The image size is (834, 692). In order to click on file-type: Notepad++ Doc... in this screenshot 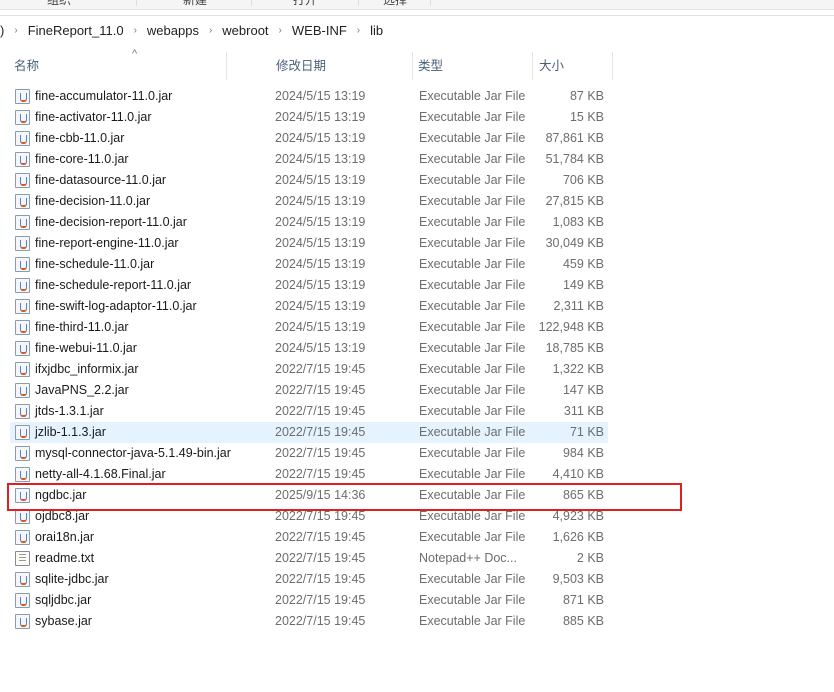, I will do `click(468, 558)`.